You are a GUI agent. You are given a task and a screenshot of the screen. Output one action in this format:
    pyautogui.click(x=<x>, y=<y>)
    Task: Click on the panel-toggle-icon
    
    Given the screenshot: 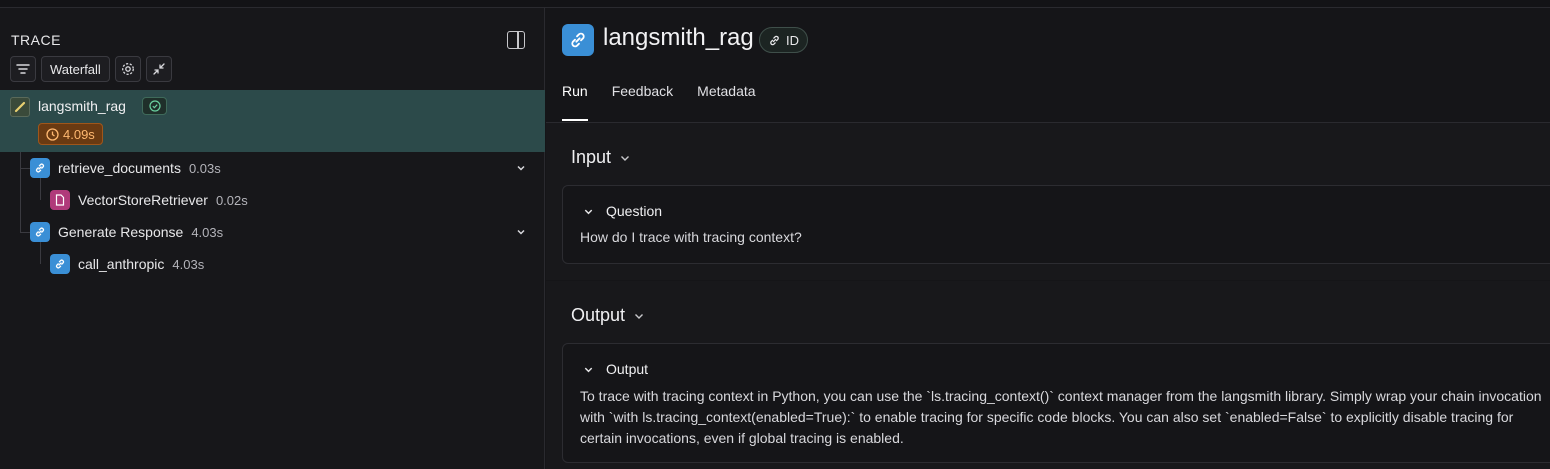 What is the action you would take?
    pyautogui.click(x=516, y=40)
    